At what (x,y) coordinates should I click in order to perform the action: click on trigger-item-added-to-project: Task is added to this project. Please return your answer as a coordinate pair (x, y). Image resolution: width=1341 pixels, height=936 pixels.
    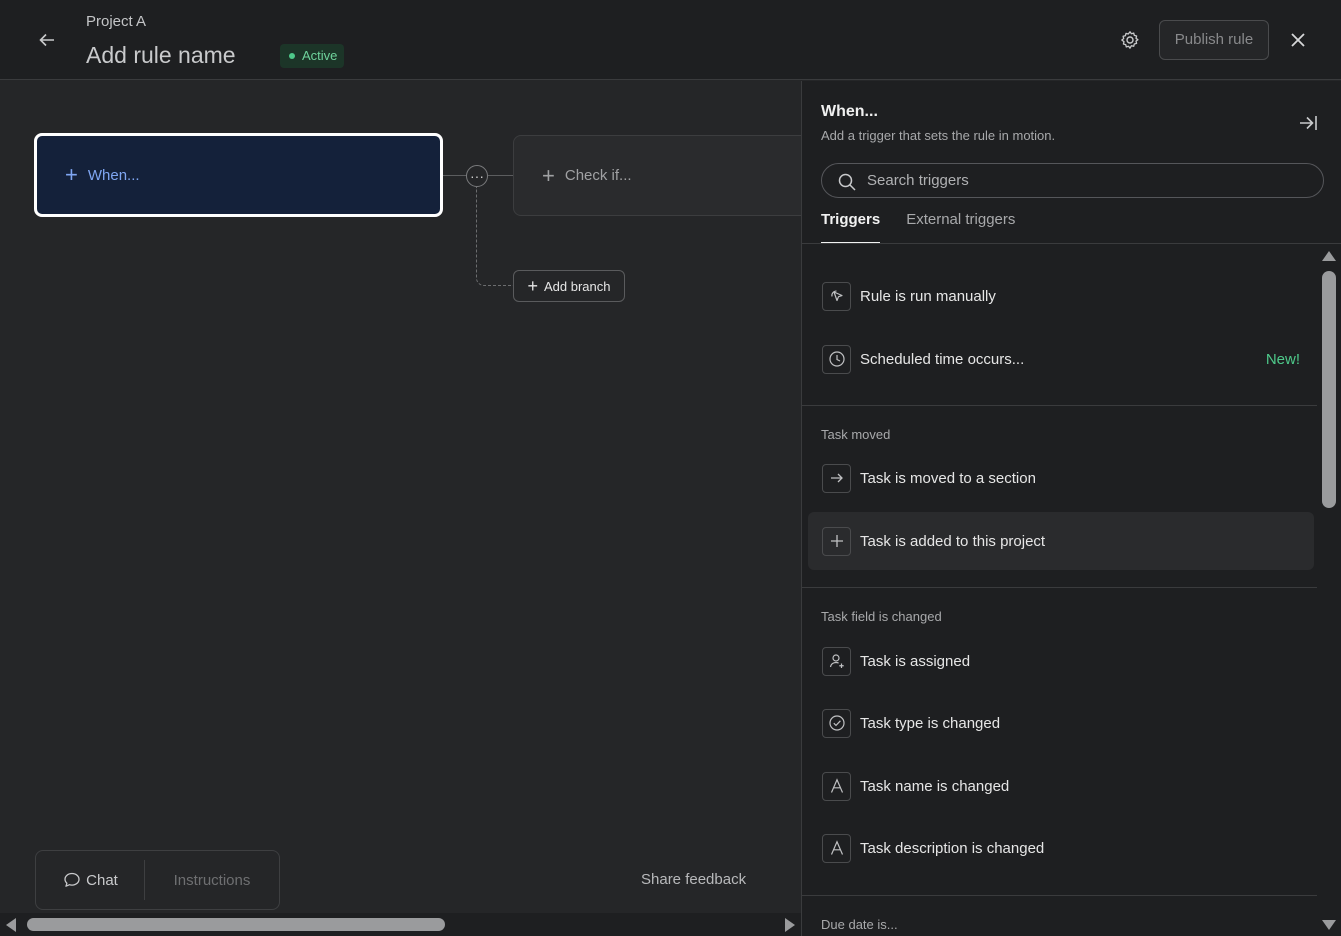
    Looking at the image, I should click on (1061, 541).